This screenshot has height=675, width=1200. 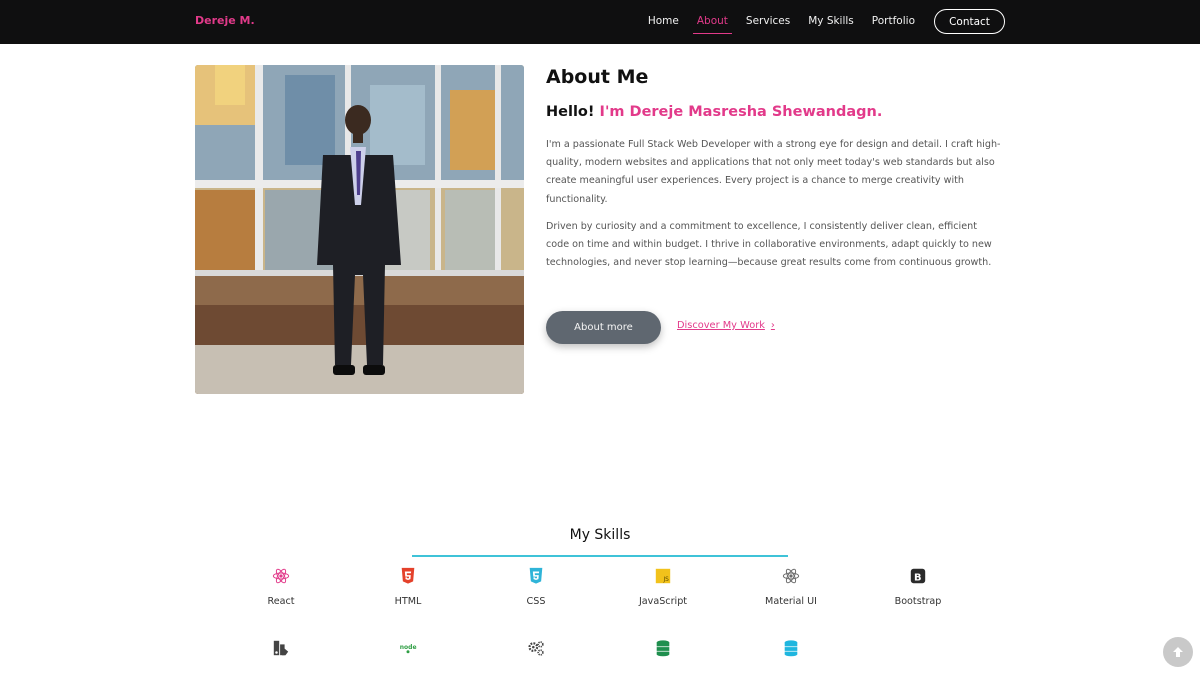 I want to click on skill-label: Bootstrap, so click(x=918, y=601).